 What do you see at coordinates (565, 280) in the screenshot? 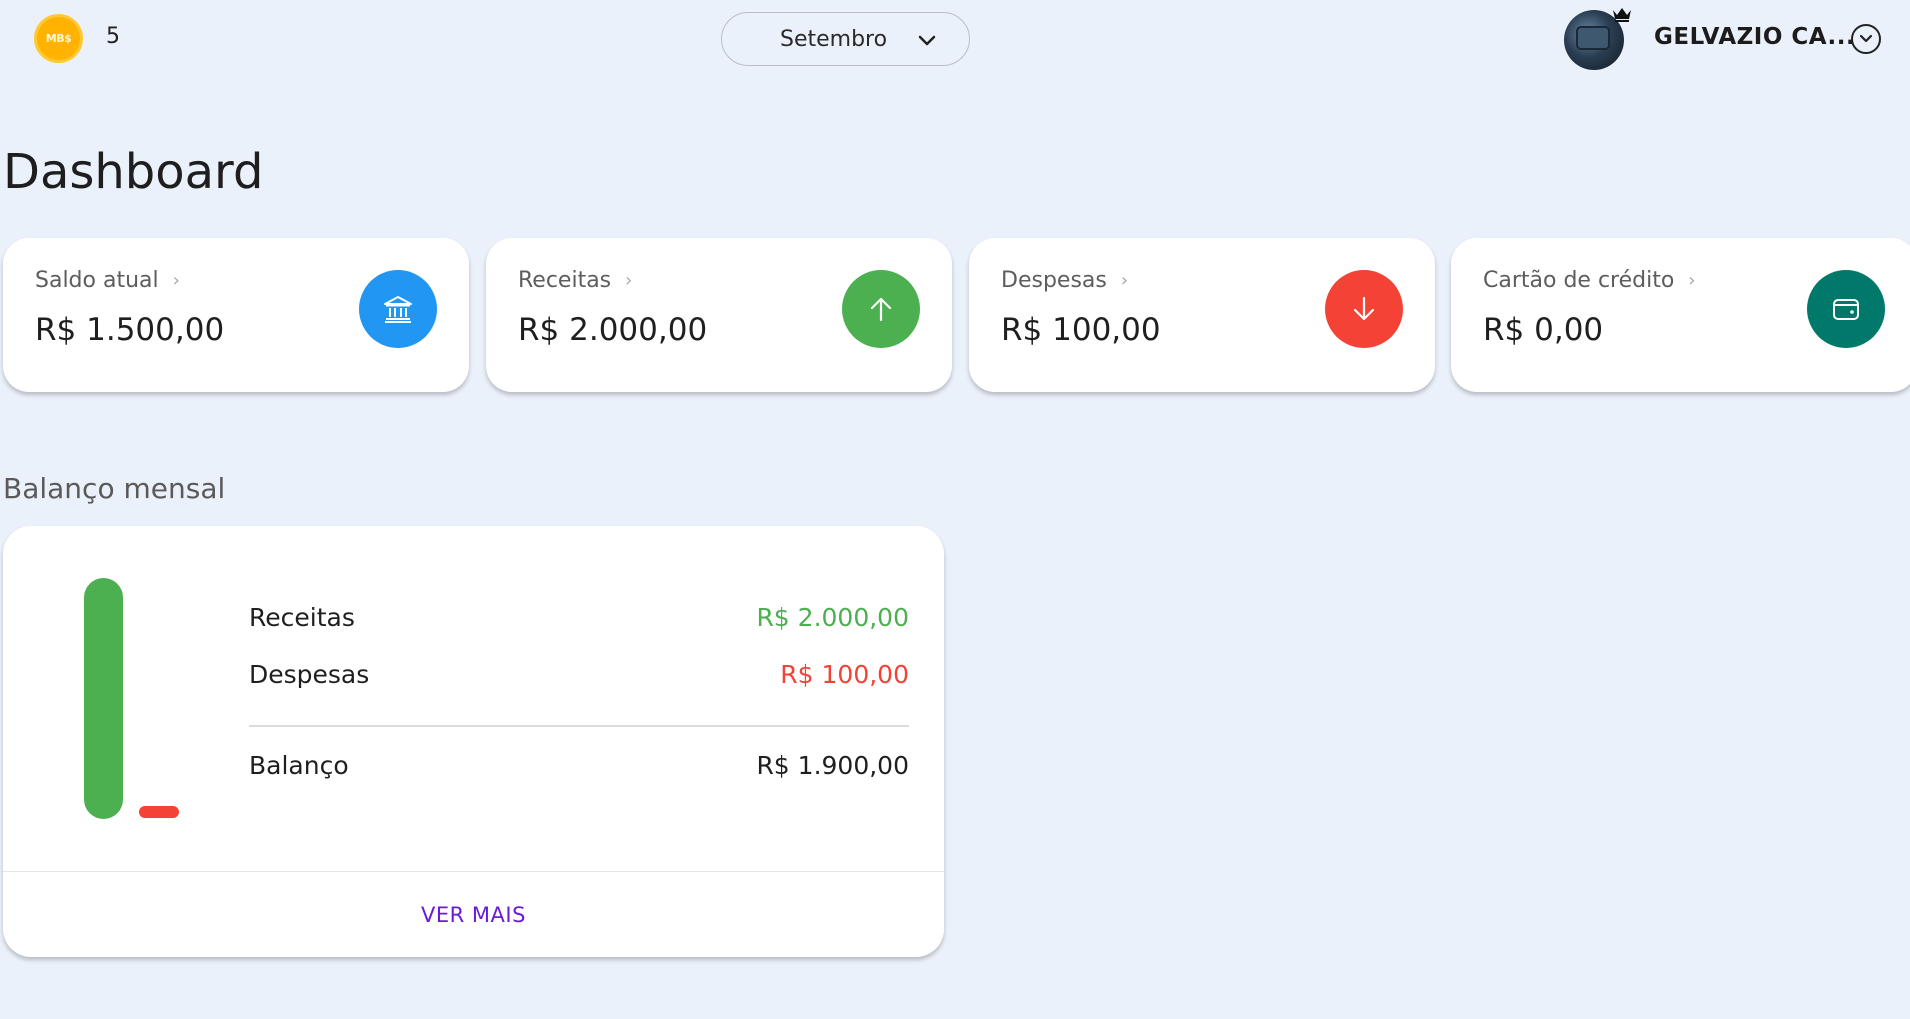
I see `card-label-text: Receitas` at bounding box center [565, 280].